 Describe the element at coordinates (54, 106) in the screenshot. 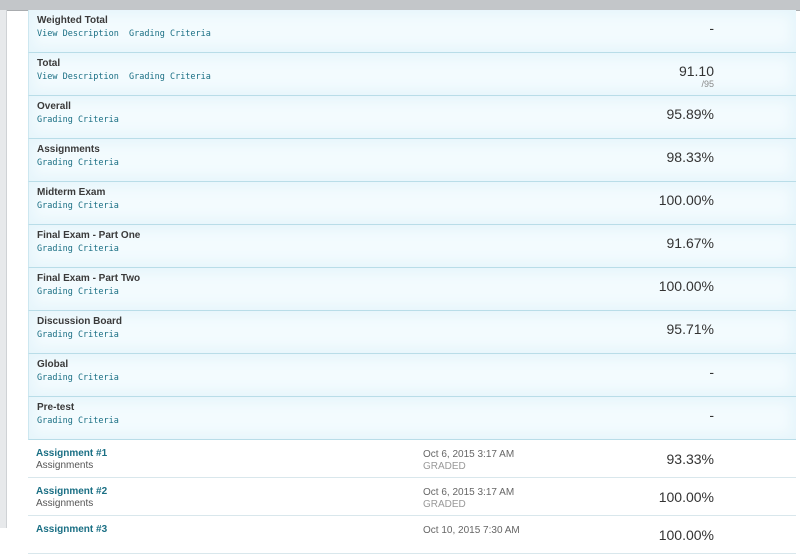

I see `row-title: Overall` at that location.